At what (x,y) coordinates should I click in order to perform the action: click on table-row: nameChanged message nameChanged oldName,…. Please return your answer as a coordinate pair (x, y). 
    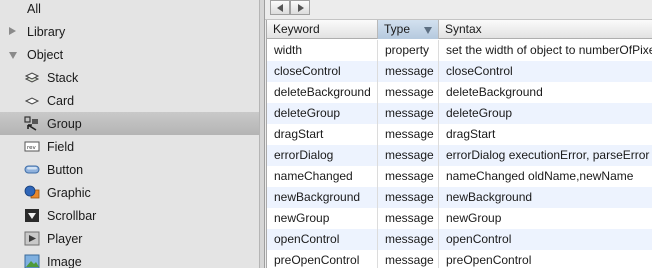
    Looking at the image, I should click on (459, 176).